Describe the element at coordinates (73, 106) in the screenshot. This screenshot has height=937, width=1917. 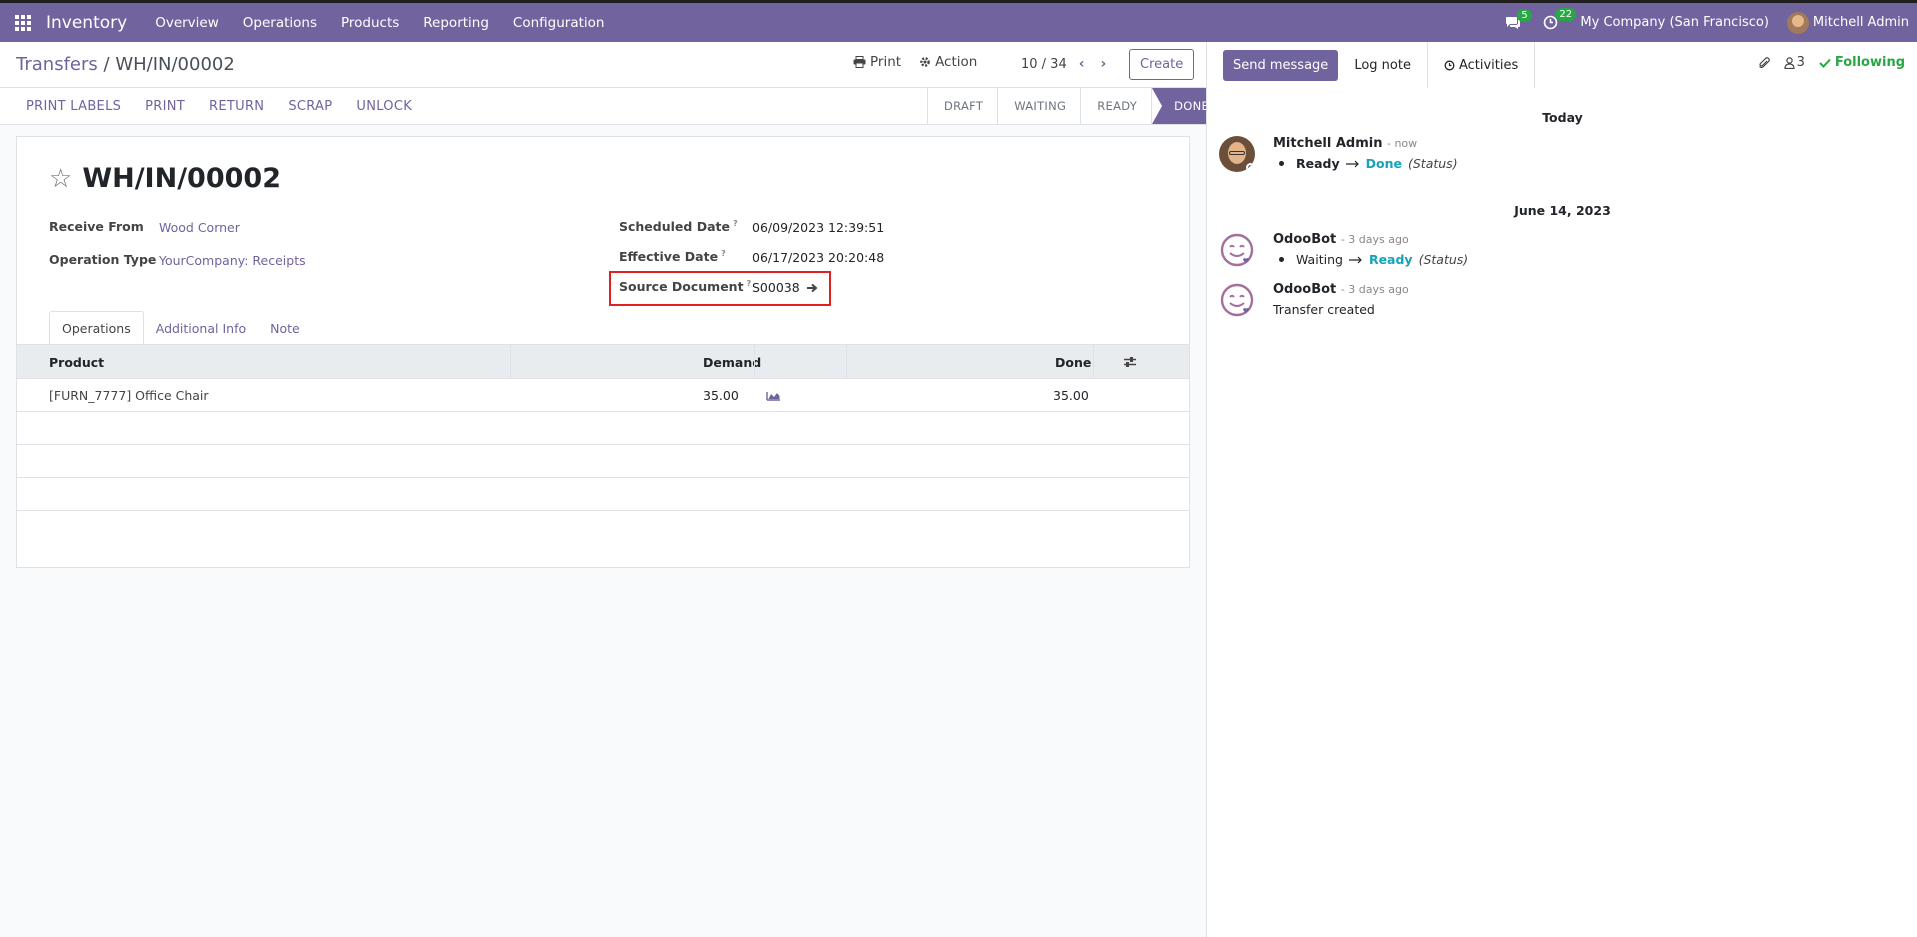
I see `print-labels-button: PRINT LABELS` at that location.